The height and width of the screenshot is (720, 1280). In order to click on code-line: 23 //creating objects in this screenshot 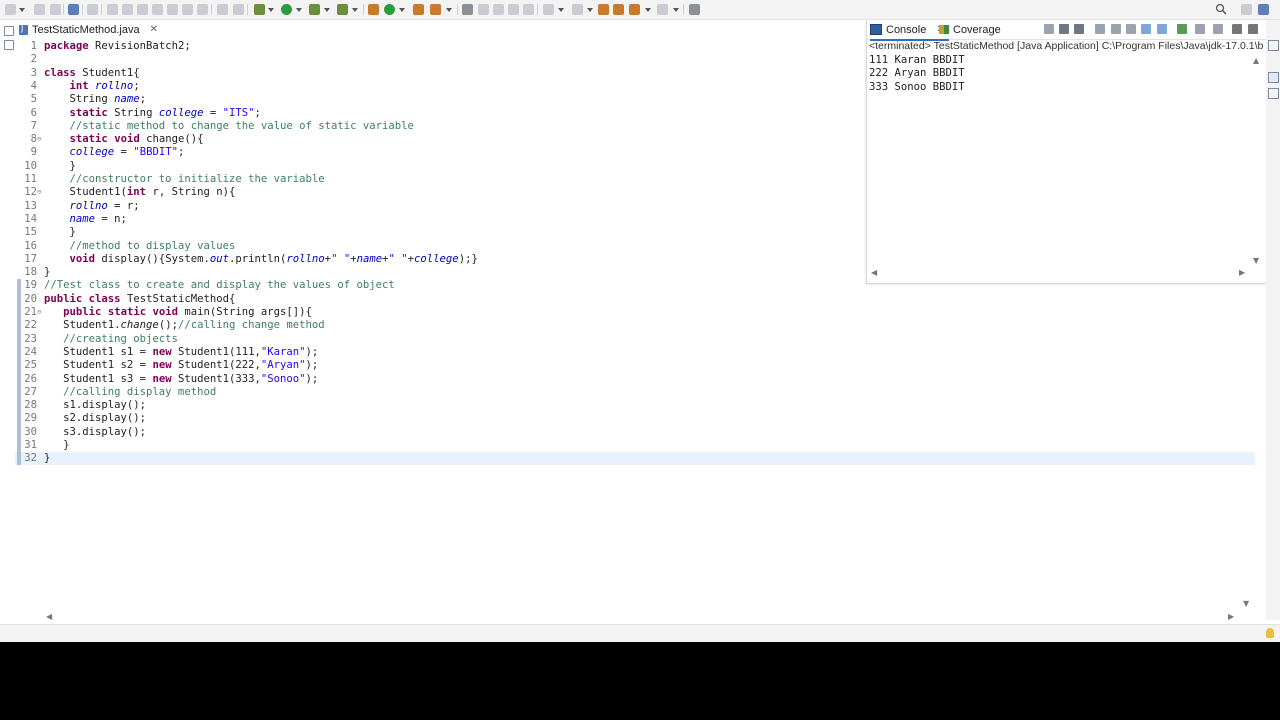, I will do `click(635, 339)`.